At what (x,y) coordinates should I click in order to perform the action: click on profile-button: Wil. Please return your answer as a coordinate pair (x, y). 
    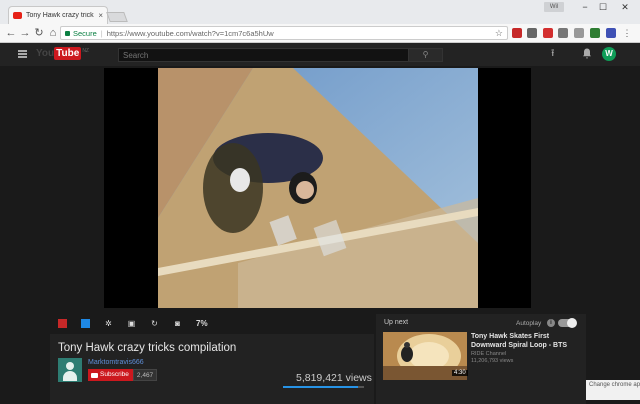
    Looking at the image, I should click on (554, 7).